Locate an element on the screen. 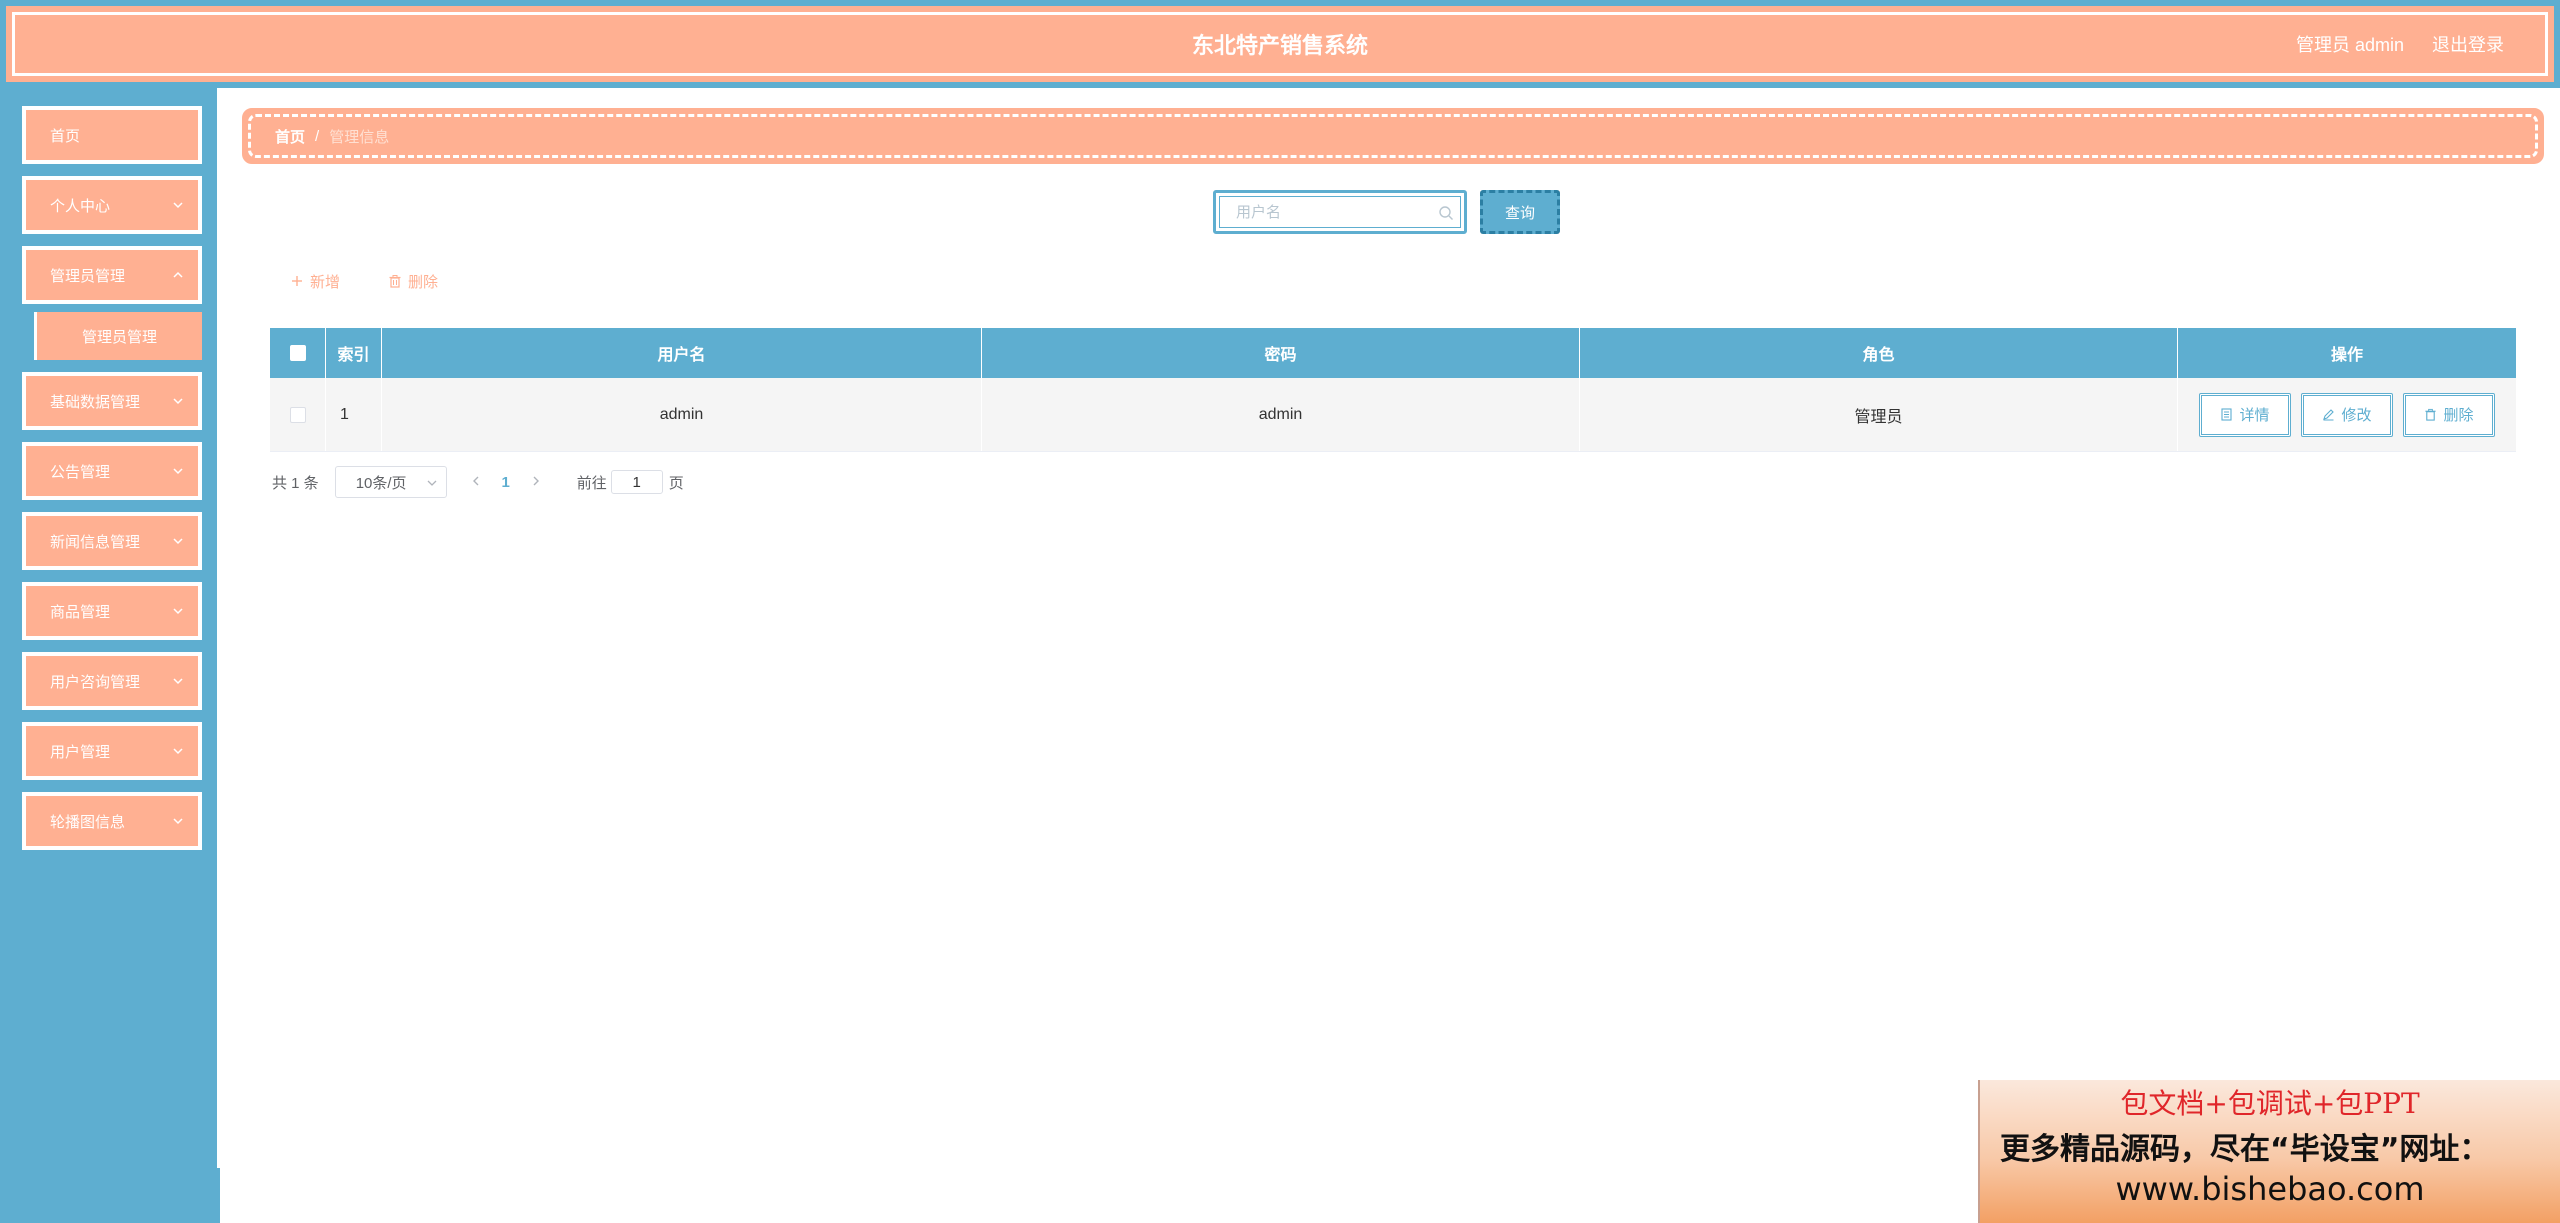  sidebar-item-label: 轮播图信息 is located at coordinates (88, 822).